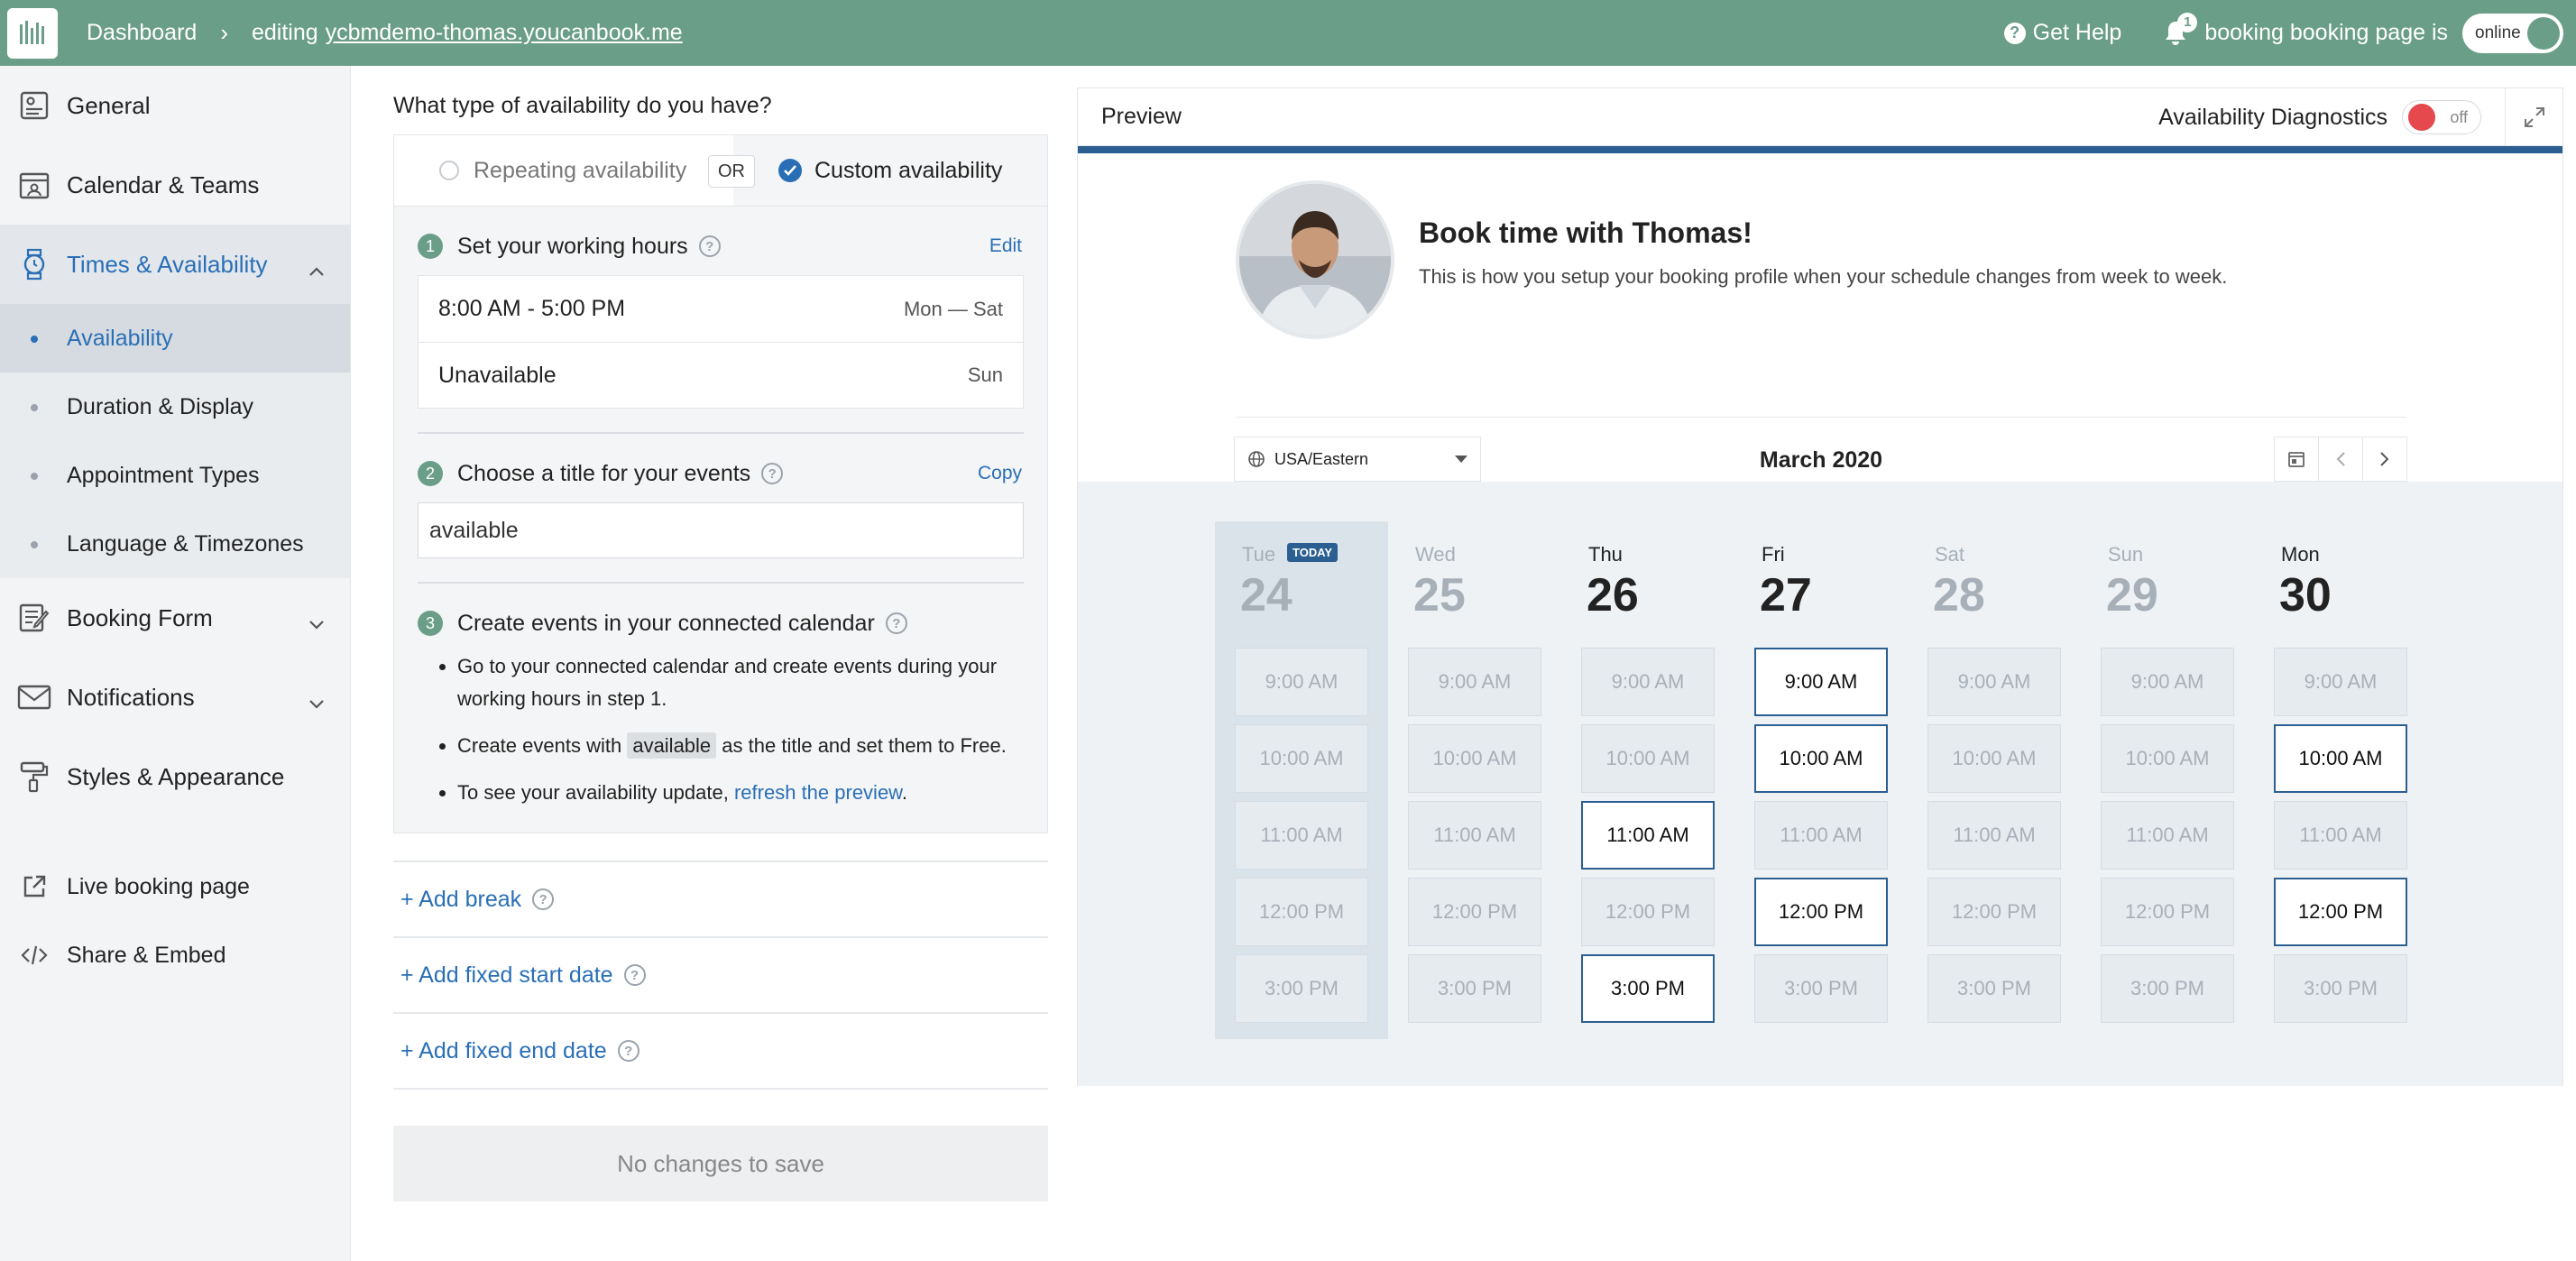 This screenshot has height=1261, width=2576. I want to click on repeating-label: Repeating availability, so click(580, 170).